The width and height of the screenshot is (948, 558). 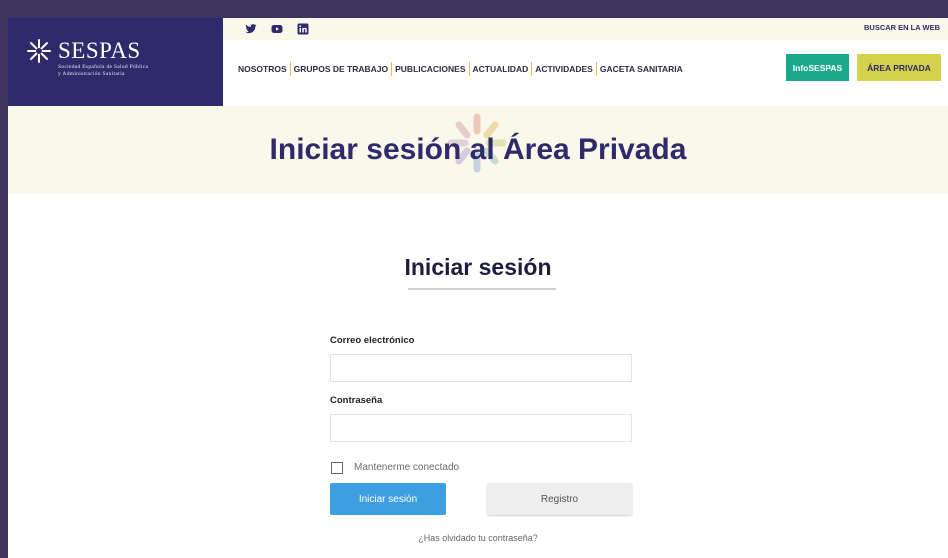 I want to click on nav-item-actualidad: ACTUALIDAD, so click(x=501, y=69).